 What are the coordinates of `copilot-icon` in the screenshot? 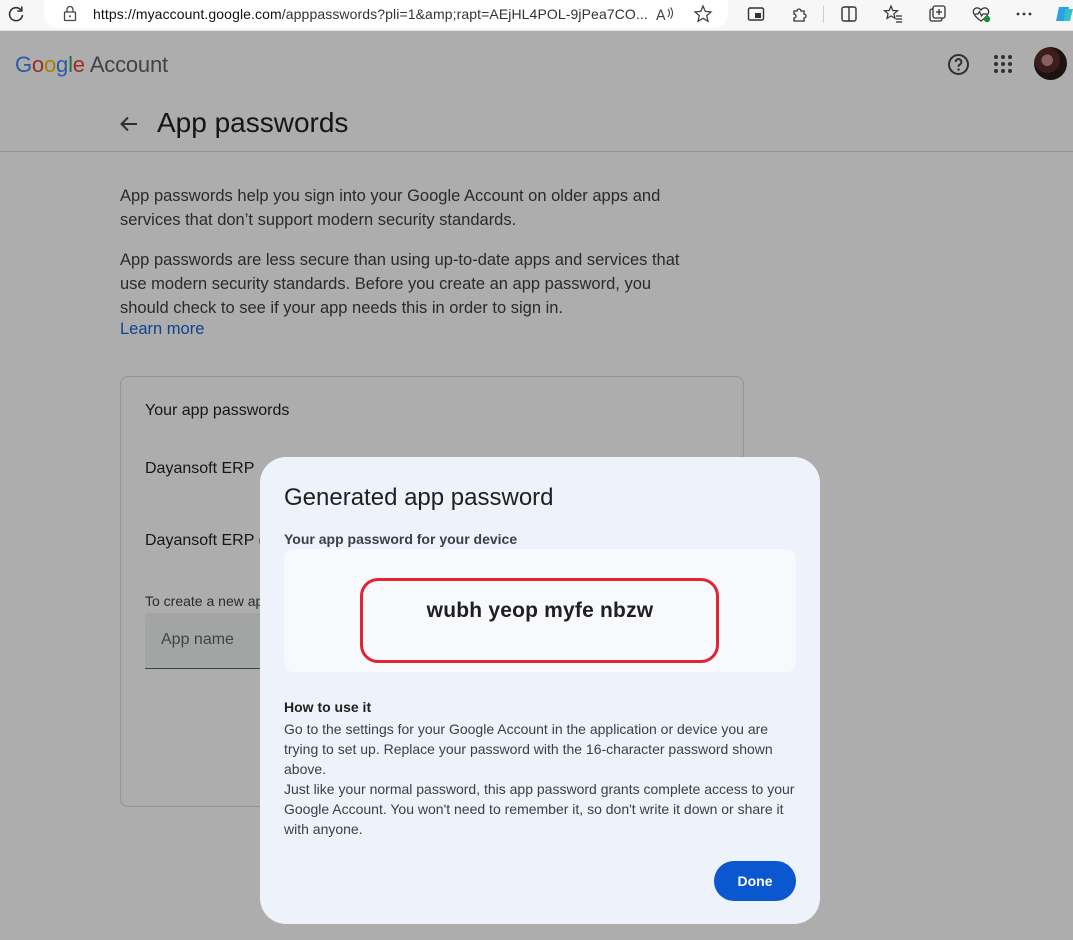 It's located at (1063, 14).